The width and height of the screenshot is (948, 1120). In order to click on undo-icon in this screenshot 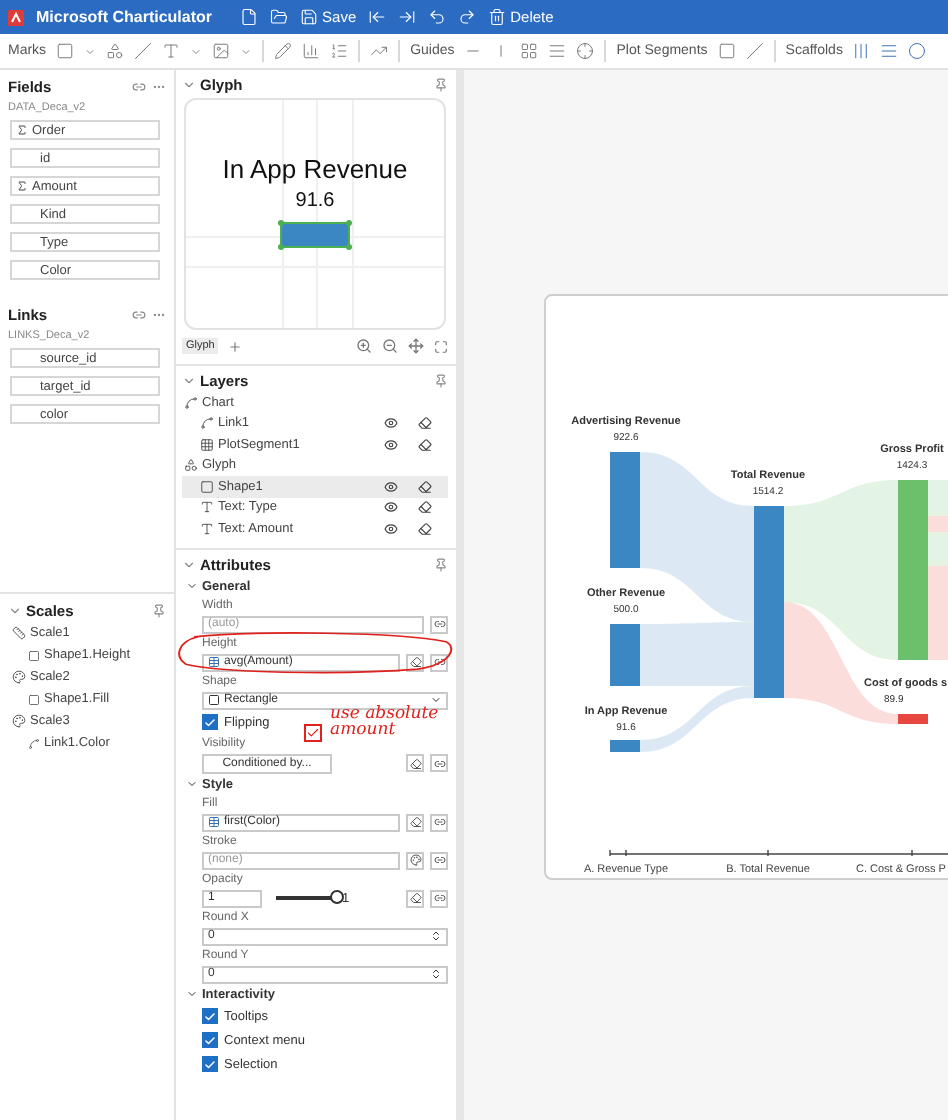, I will do `click(437, 17)`.